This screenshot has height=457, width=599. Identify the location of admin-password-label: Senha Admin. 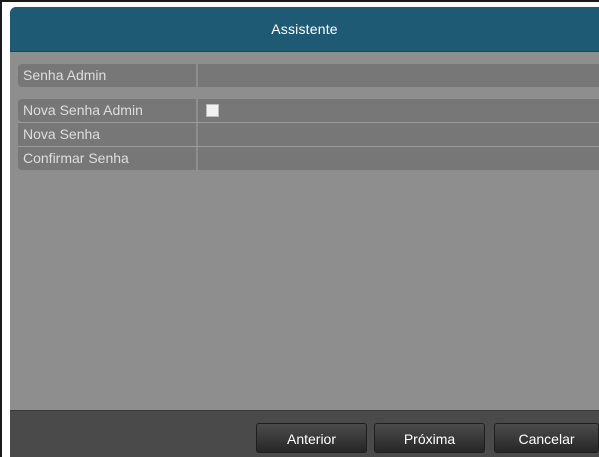
(107, 75).